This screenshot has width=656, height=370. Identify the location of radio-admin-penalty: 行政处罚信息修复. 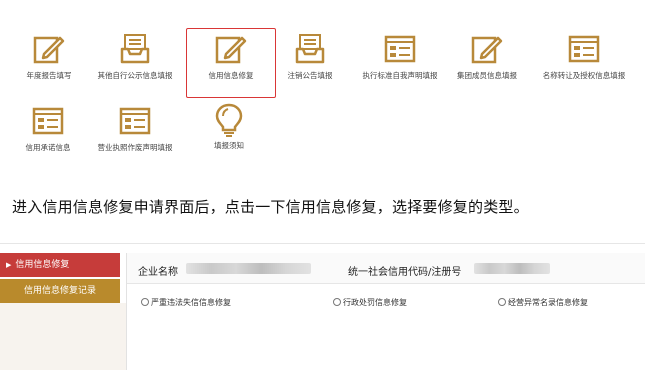
(370, 302).